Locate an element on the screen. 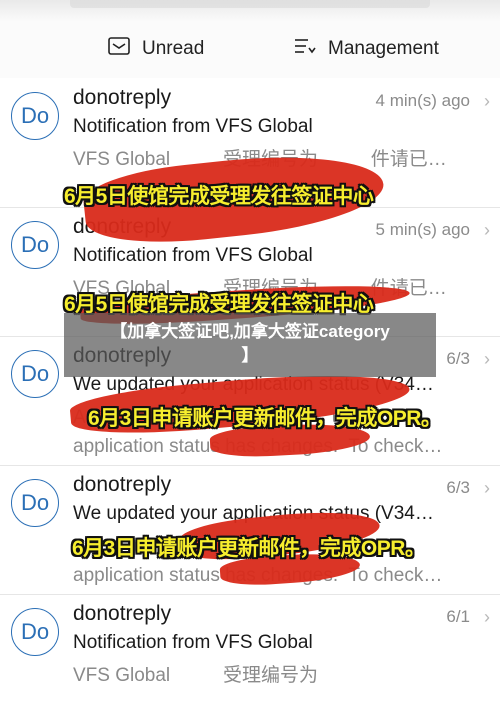 The image size is (500, 723). management-button: Management is located at coordinates (366, 49).